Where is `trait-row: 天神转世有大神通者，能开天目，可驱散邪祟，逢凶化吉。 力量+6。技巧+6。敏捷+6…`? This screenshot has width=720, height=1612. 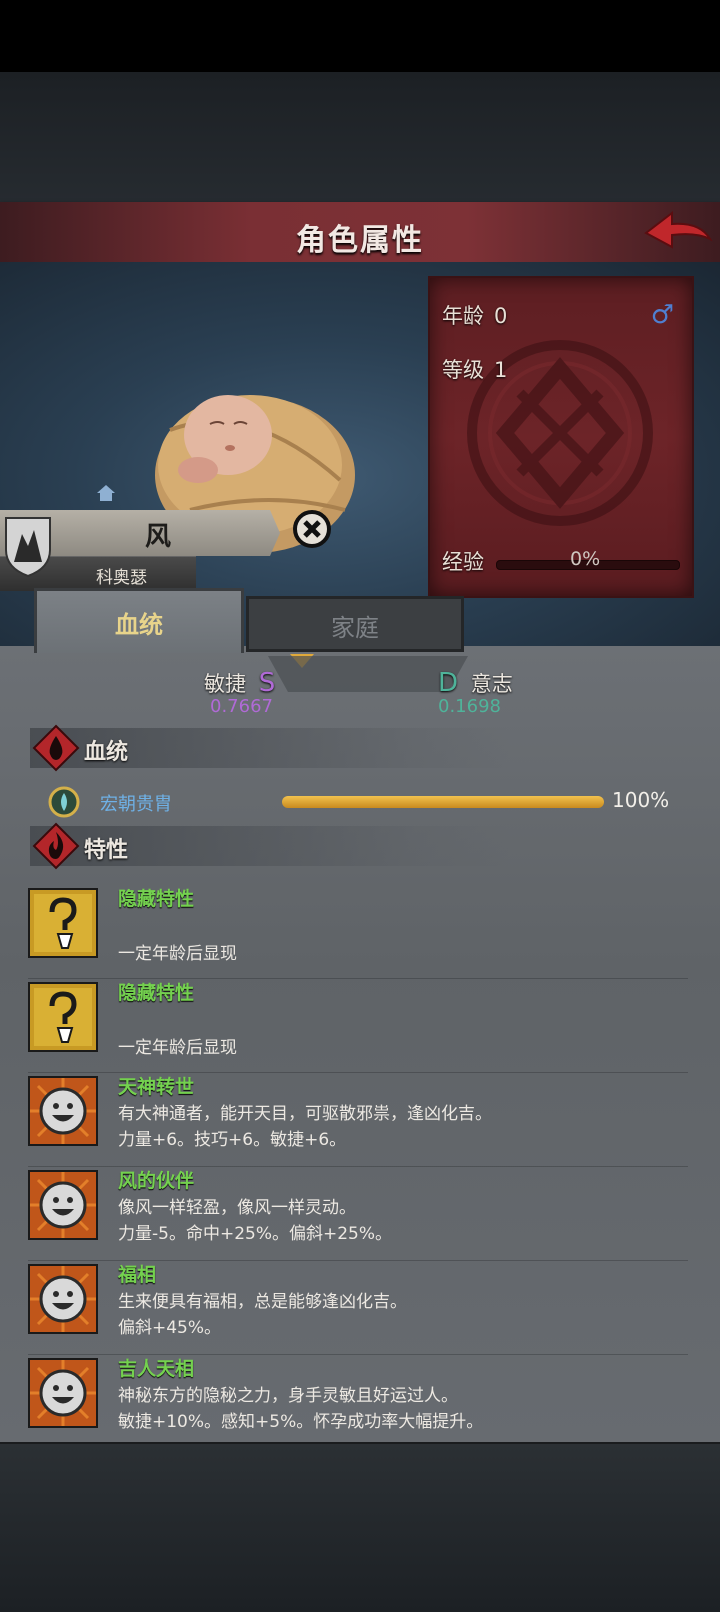
trait-row: 天神转世有大神通者，能开天目，可驱散邪祟，逢凶化吉。 力量+6。技巧+6。敏捷+6… is located at coordinates (358, 1119).